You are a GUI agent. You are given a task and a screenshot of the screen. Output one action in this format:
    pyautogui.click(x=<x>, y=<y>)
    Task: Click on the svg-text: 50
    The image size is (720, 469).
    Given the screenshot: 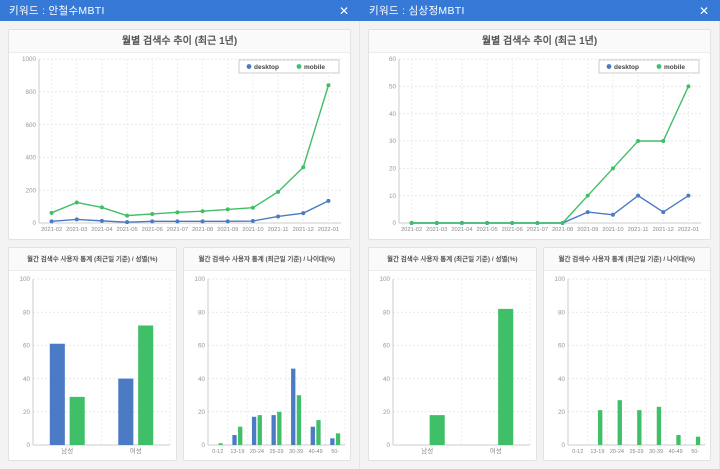 What is the action you would take?
    pyautogui.click(x=393, y=87)
    